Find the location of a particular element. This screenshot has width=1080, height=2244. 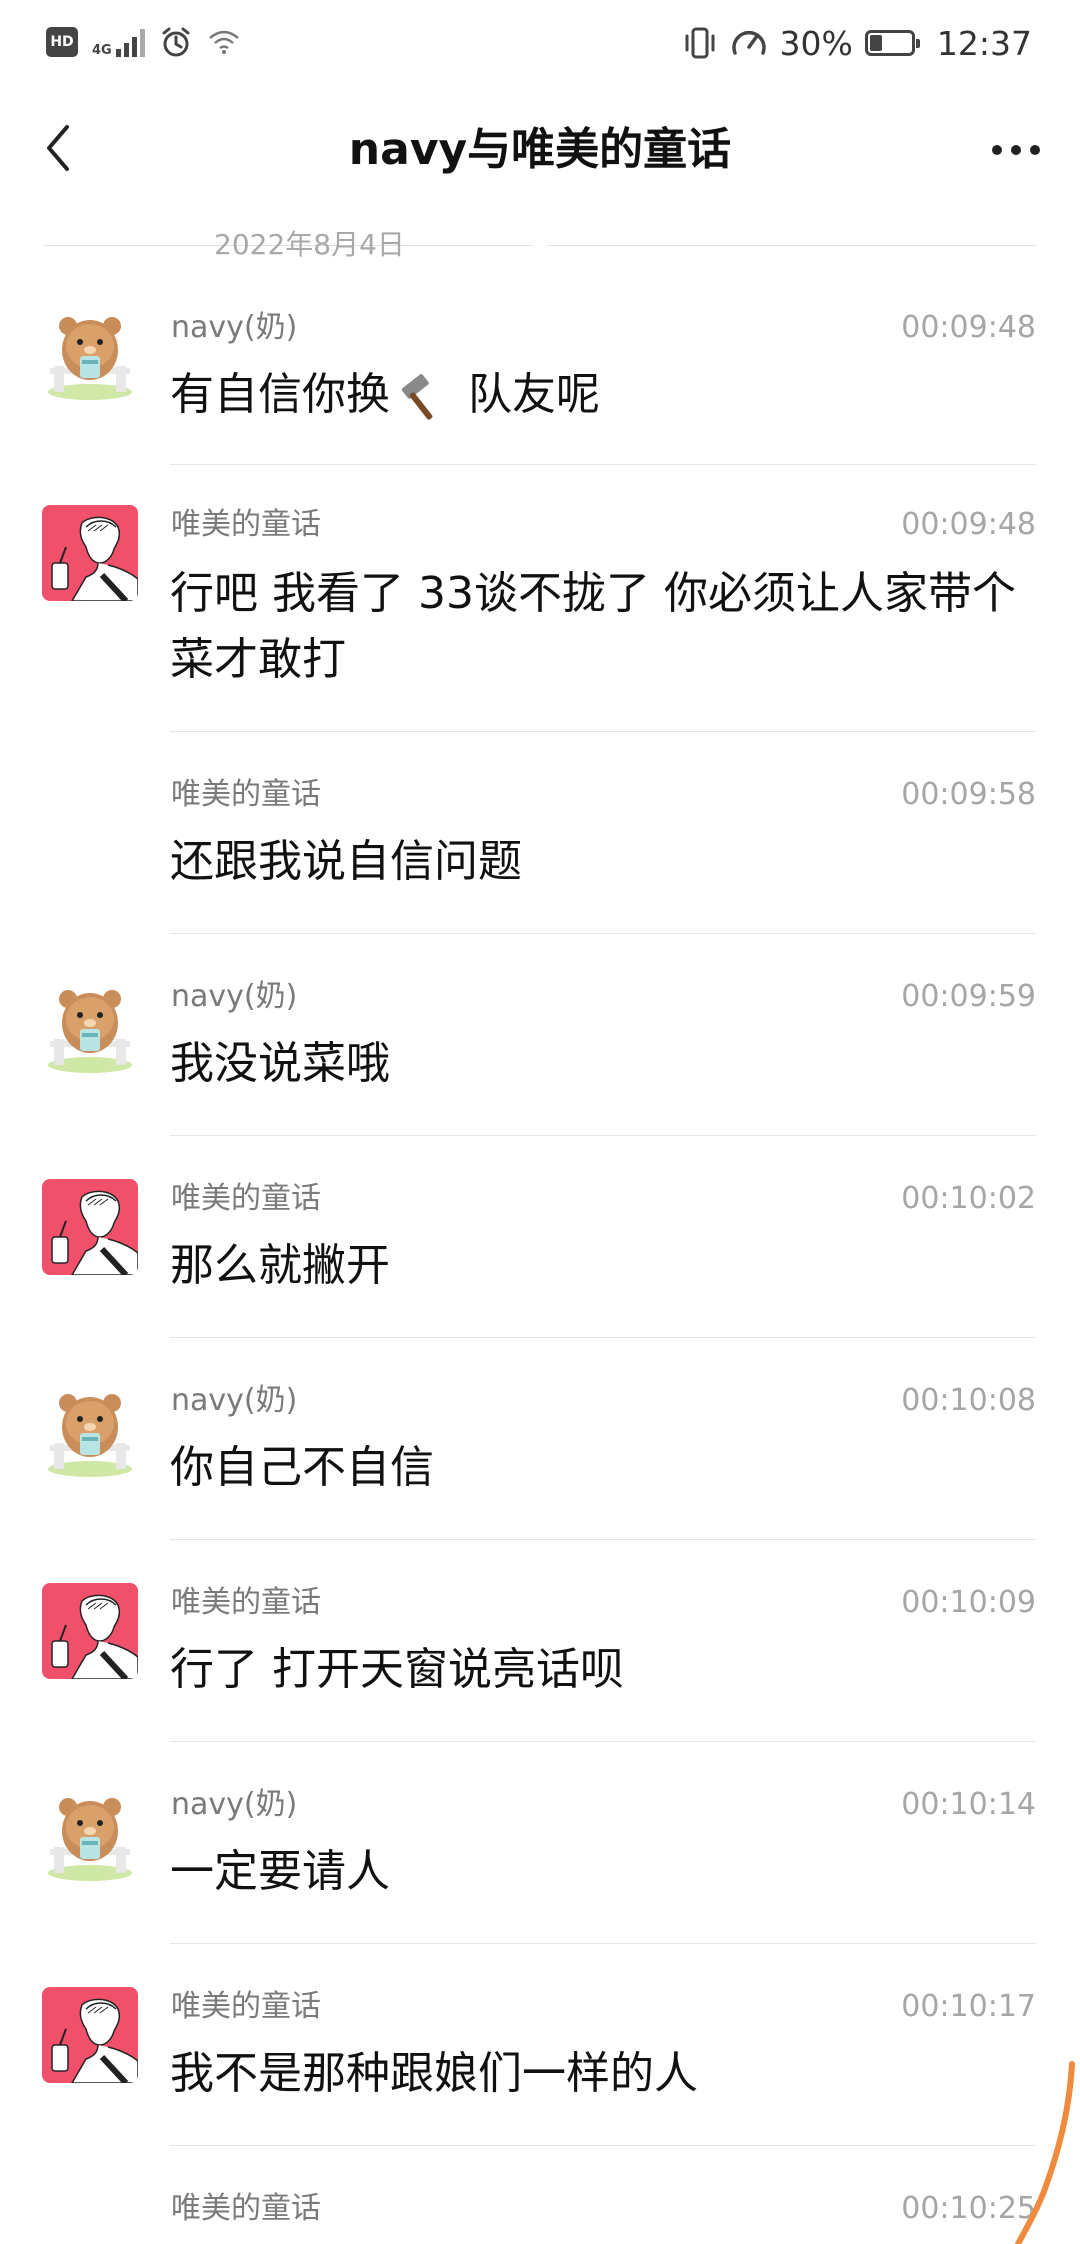

message-time: 00:09:59 is located at coordinates (968, 996).